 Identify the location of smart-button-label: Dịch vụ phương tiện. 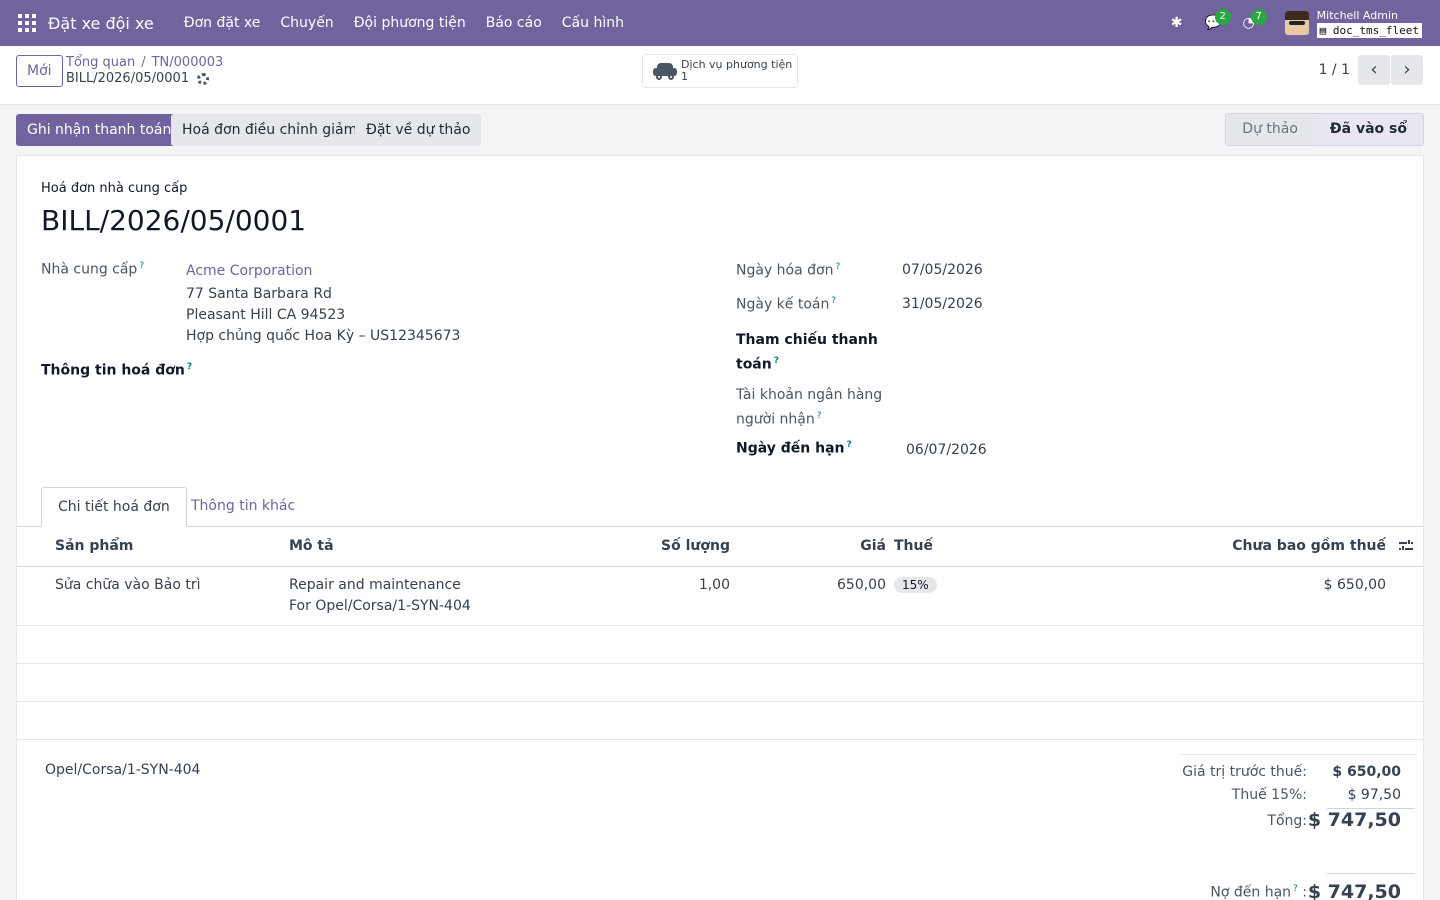
(737, 64).